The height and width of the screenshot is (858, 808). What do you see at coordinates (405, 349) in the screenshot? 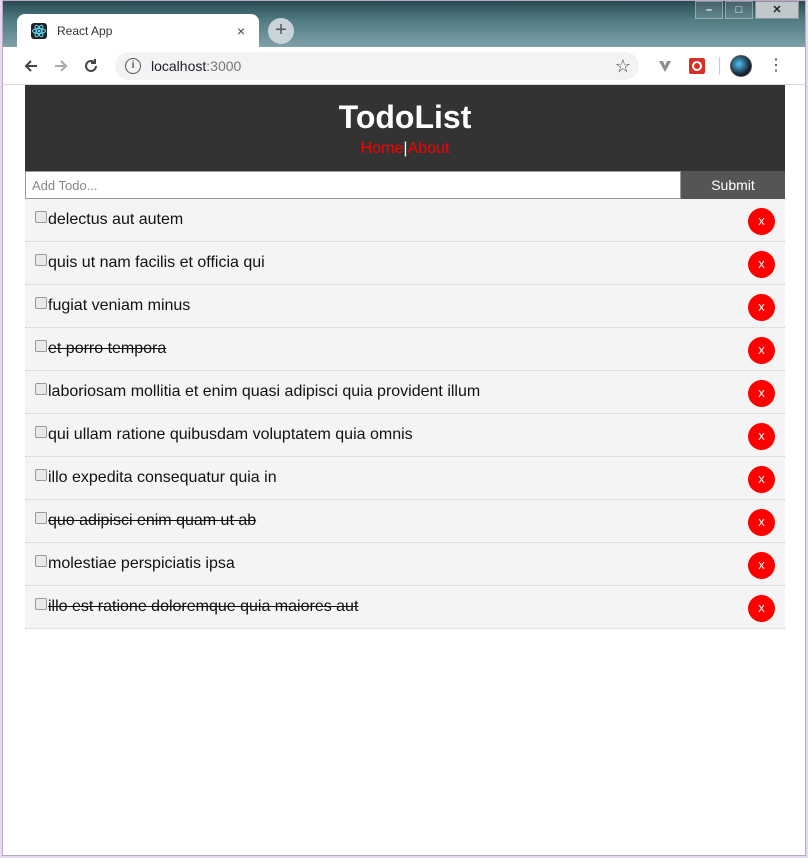
I see `todo-item: et porro tempora x` at bounding box center [405, 349].